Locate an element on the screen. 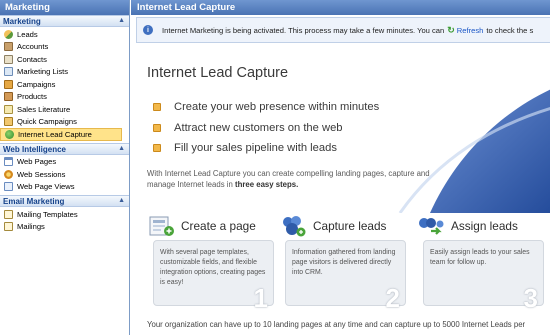  accounts-icon is located at coordinates (8, 47).